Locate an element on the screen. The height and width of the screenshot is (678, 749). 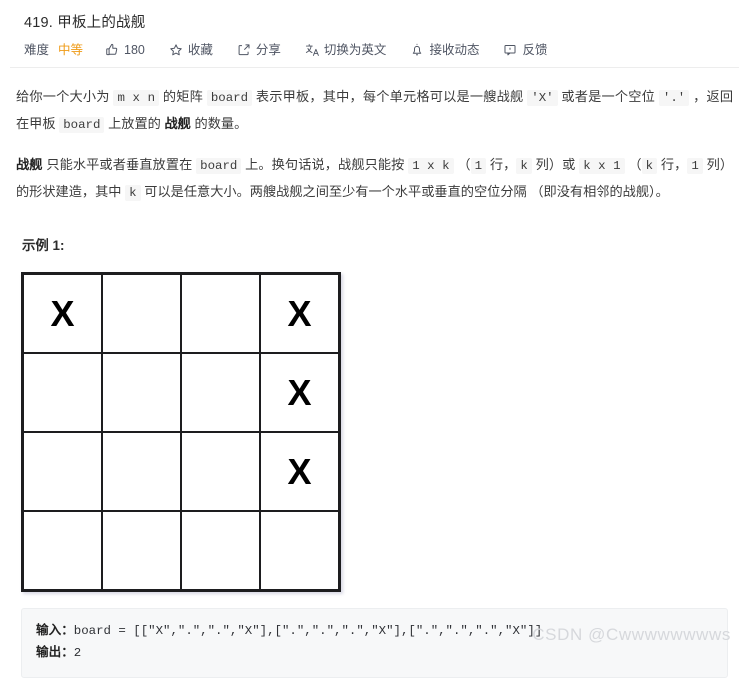
desc1-code5: board is located at coordinates (82, 125).